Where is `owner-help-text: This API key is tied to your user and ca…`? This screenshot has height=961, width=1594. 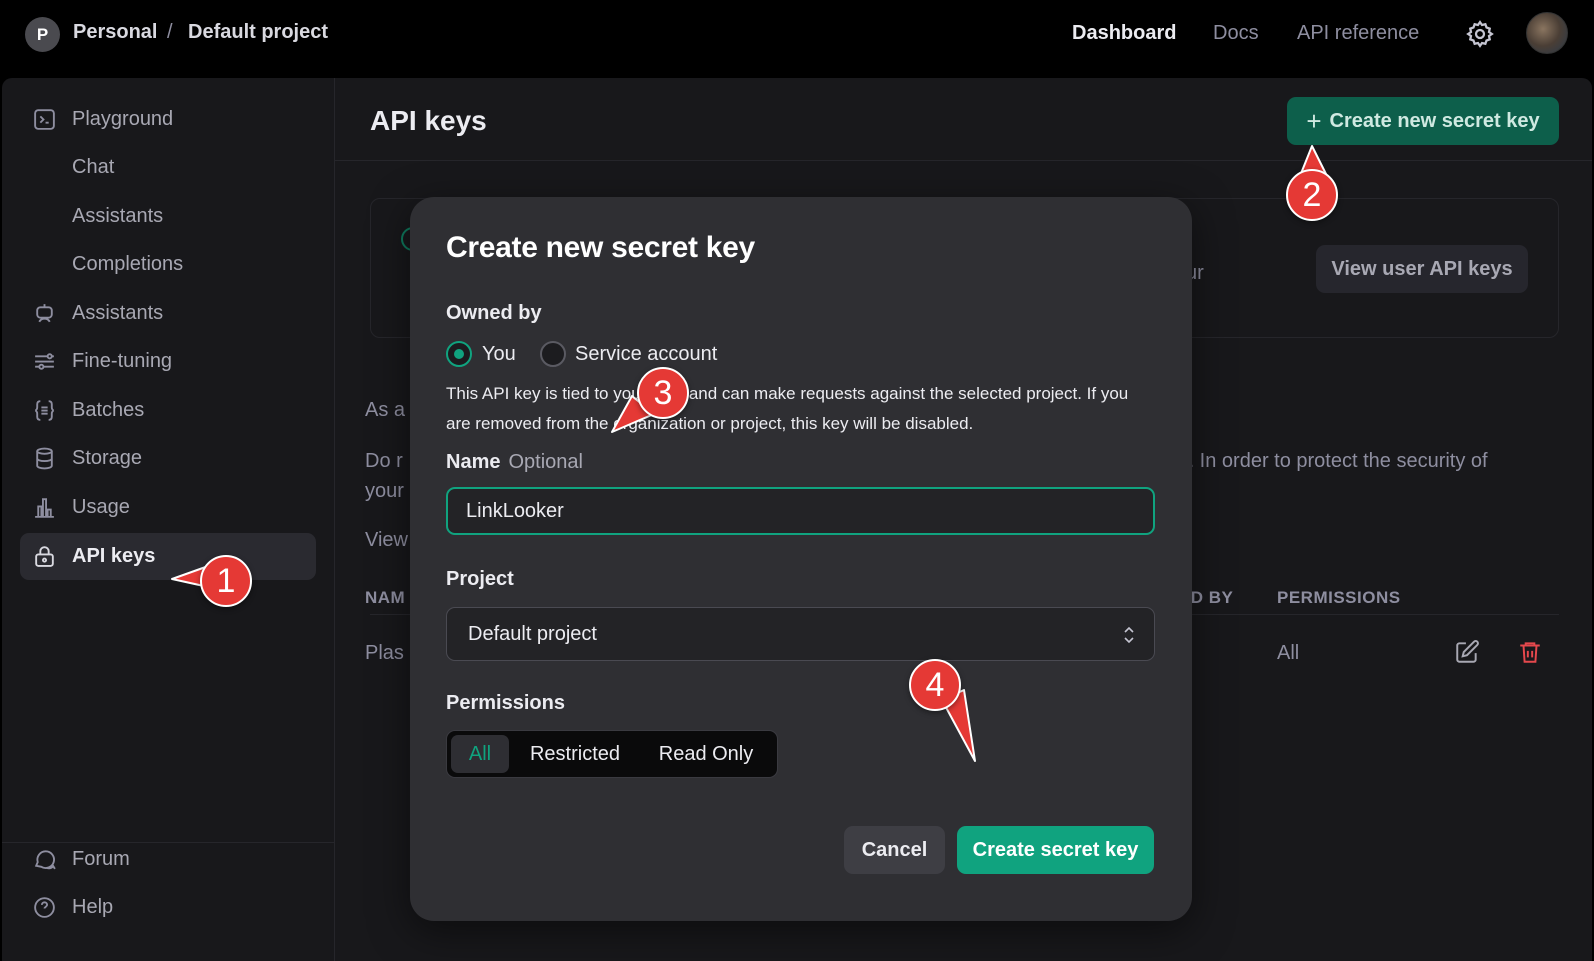
owner-help-text: This API key is tied to your user and ca… is located at coordinates (787, 408).